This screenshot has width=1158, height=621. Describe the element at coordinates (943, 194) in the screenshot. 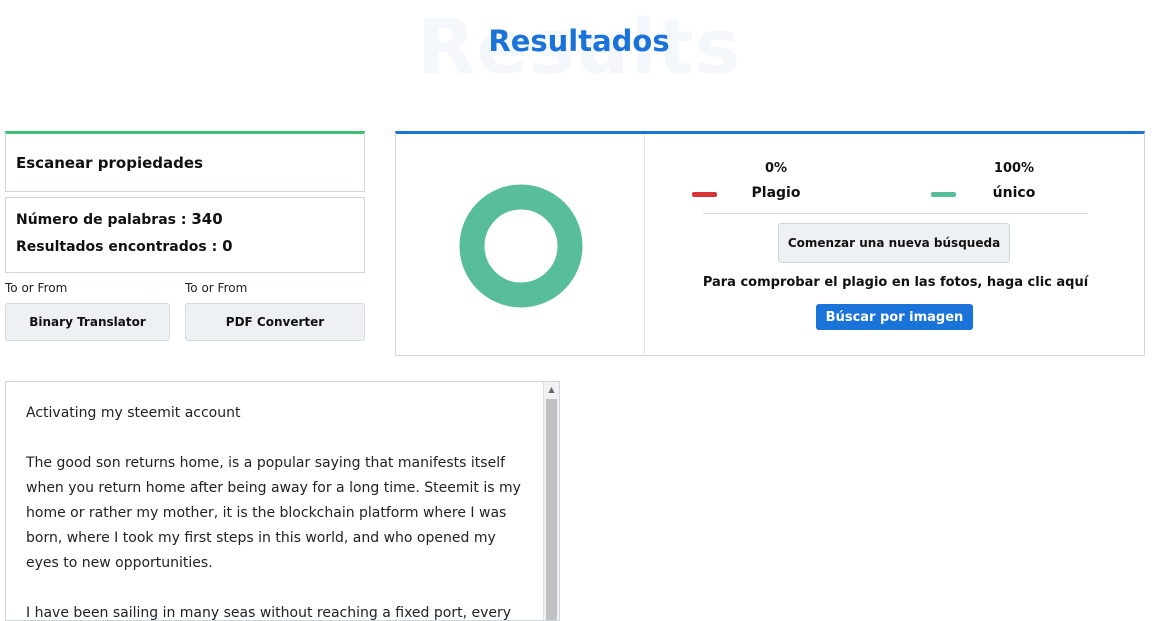

I see `unique-legend-swatch` at that location.